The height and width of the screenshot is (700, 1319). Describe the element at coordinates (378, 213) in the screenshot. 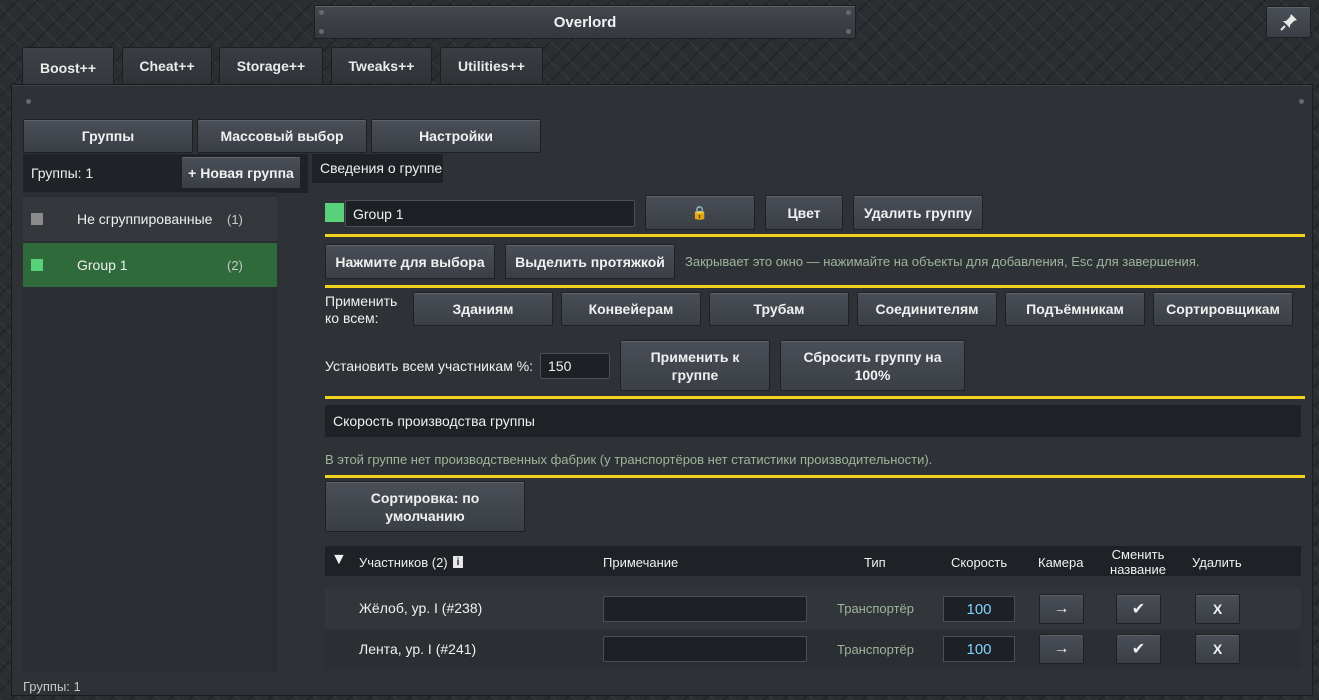

I see `group-name-value: Group 1` at that location.